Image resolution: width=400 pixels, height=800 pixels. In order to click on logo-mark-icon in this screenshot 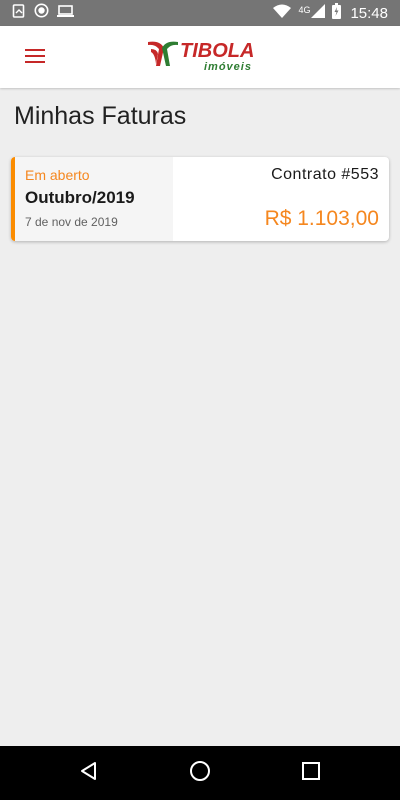, I will do `click(163, 56)`.